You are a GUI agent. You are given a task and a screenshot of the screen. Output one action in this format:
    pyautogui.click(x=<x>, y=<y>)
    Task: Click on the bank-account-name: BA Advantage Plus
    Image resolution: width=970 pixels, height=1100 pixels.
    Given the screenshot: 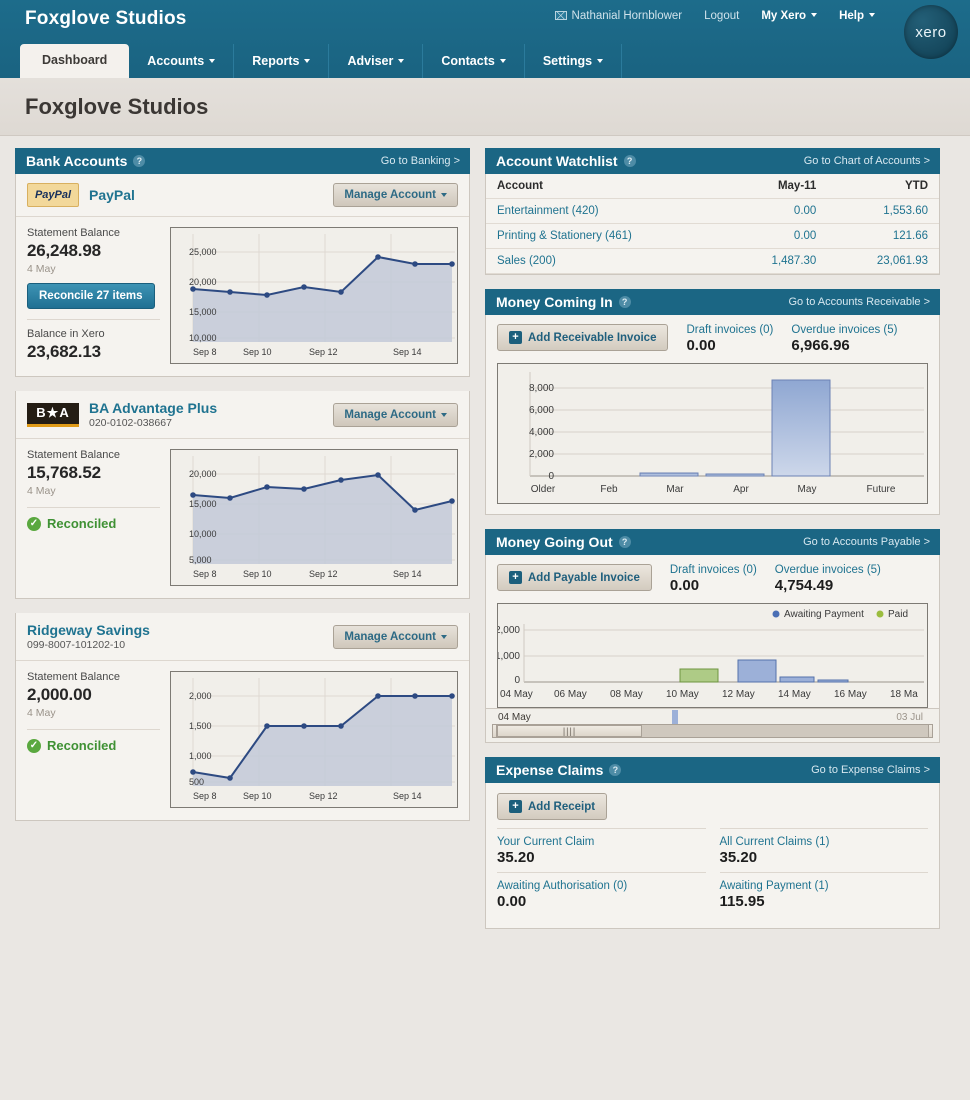 What is the action you would take?
    pyautogui.click(x=153, y=408)
    